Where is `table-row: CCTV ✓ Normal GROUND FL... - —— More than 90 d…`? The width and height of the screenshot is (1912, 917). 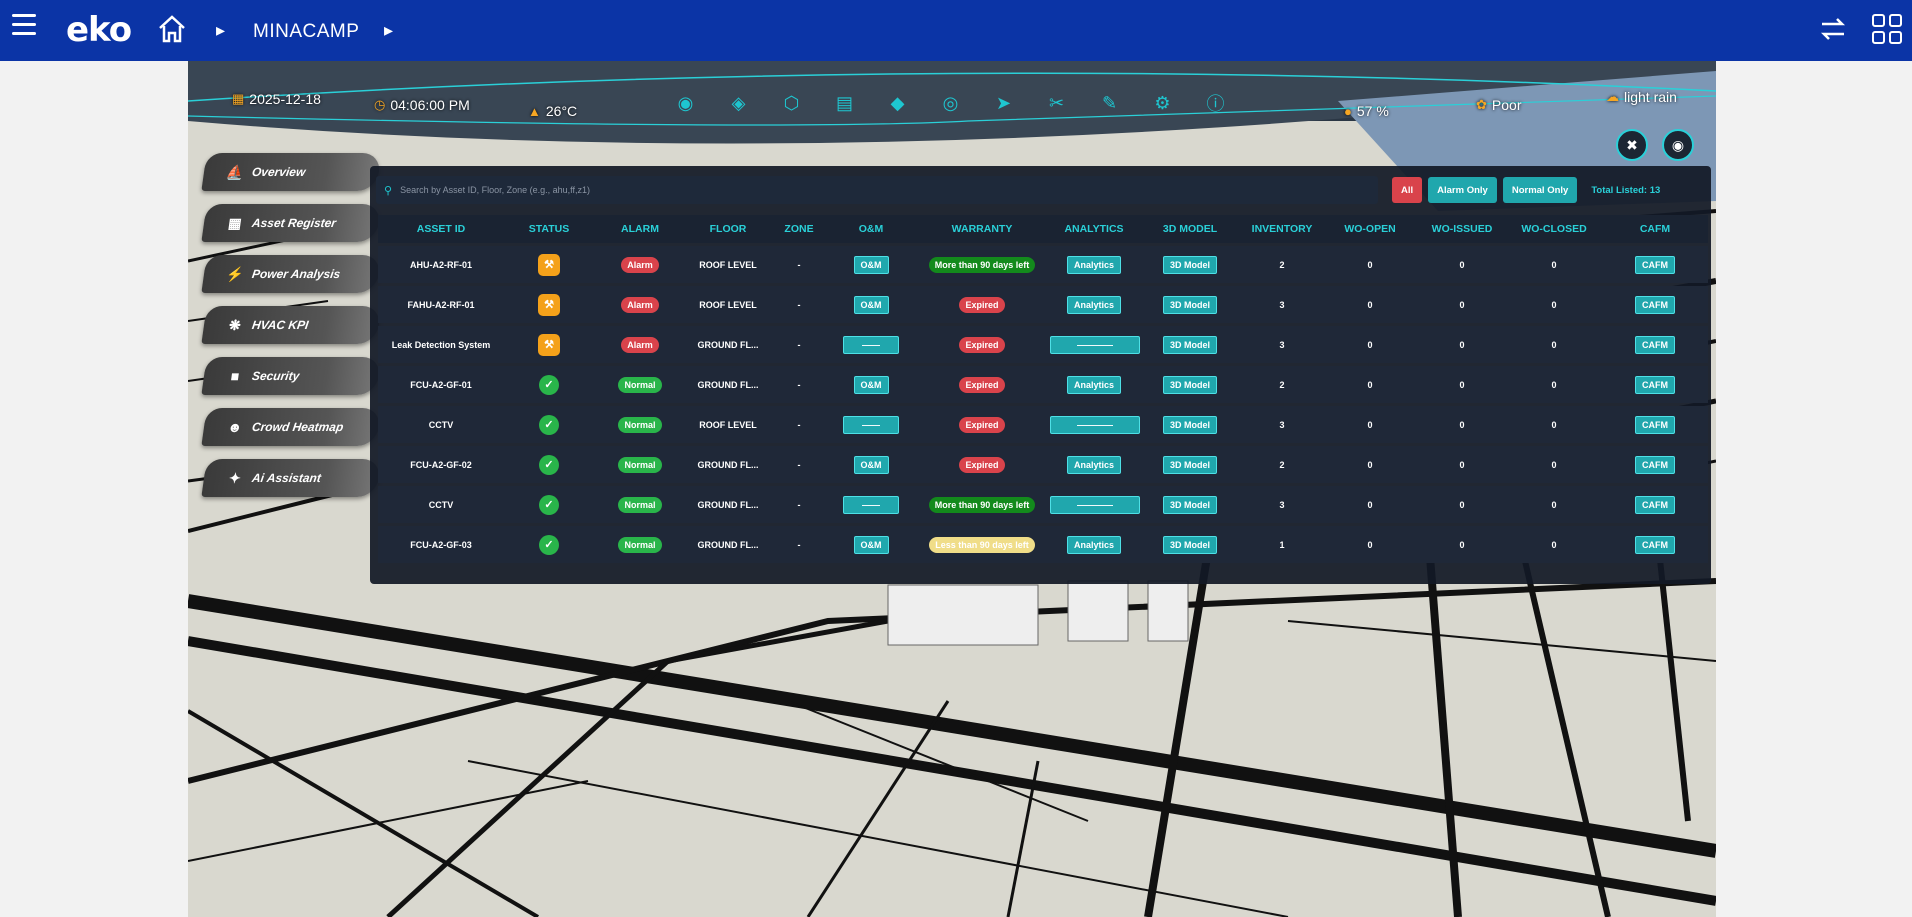 table-row: CCTV ✓ Normal GROUND FL... - —— More than 90 d… is located at coordinates (1043, 504).